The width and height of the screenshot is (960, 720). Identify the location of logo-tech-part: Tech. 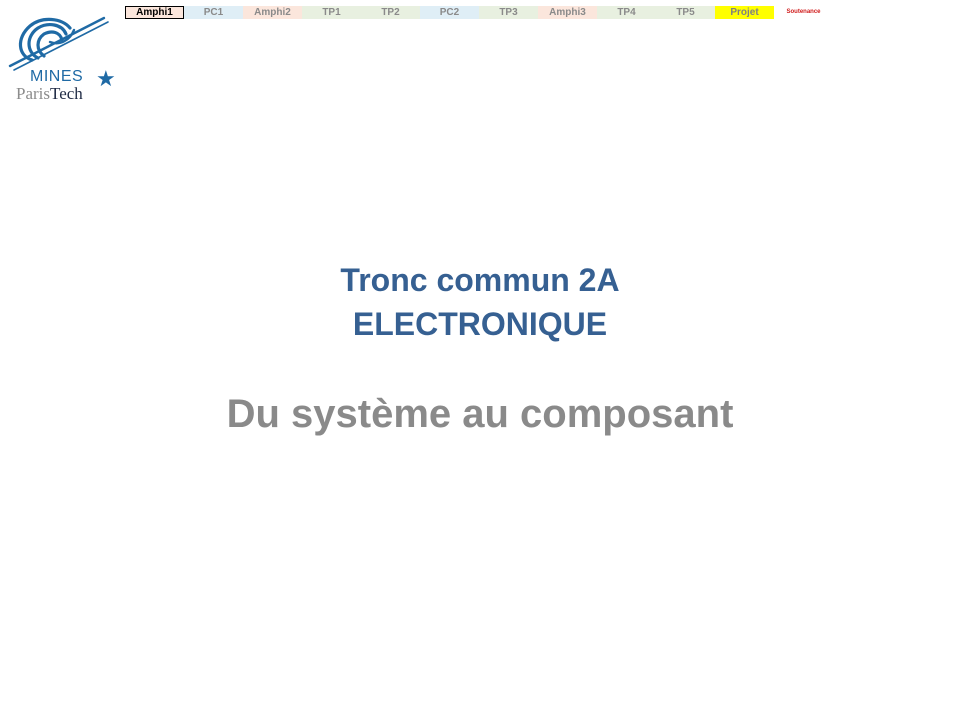
(66, 93).